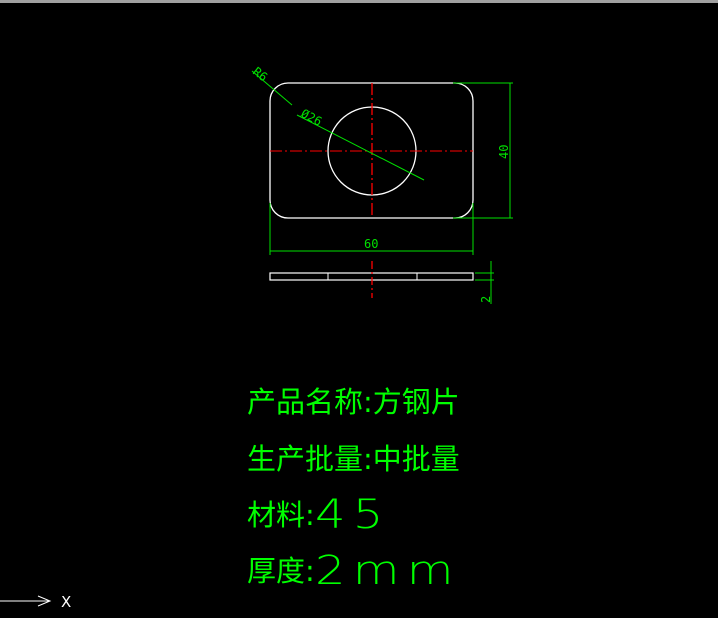 The height and width of the screenshot is (618, 718). I want to click on material-value: 45, so click(352, 515).